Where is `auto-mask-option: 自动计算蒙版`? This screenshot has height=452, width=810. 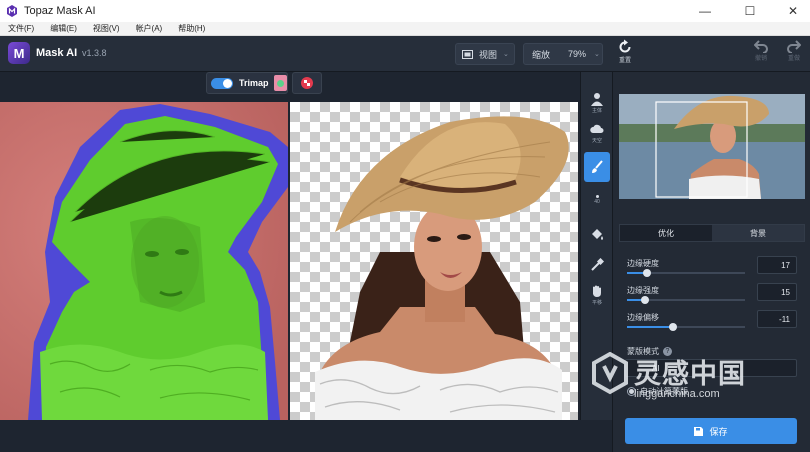 auto-mask-option: 自动计算蒙版 is located at coordinates (657, 391).